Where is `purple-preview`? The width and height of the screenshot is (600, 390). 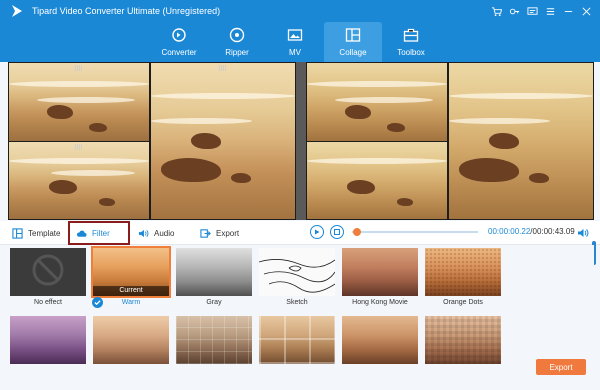
purple-preview is located at coordinates (48, 340).